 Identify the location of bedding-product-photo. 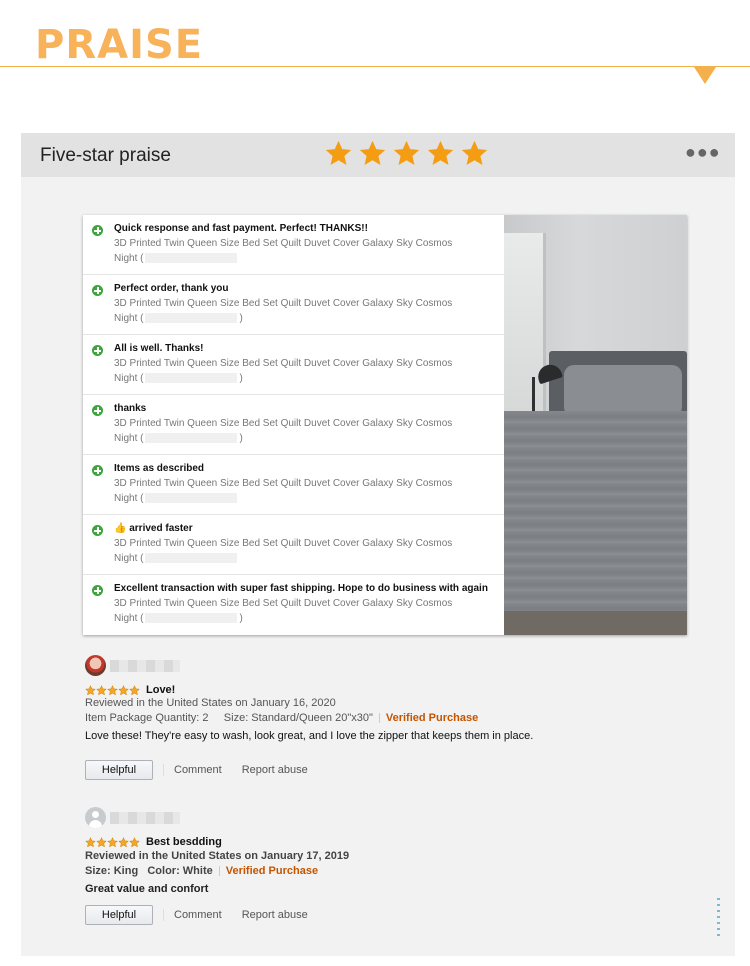
(595, 425).